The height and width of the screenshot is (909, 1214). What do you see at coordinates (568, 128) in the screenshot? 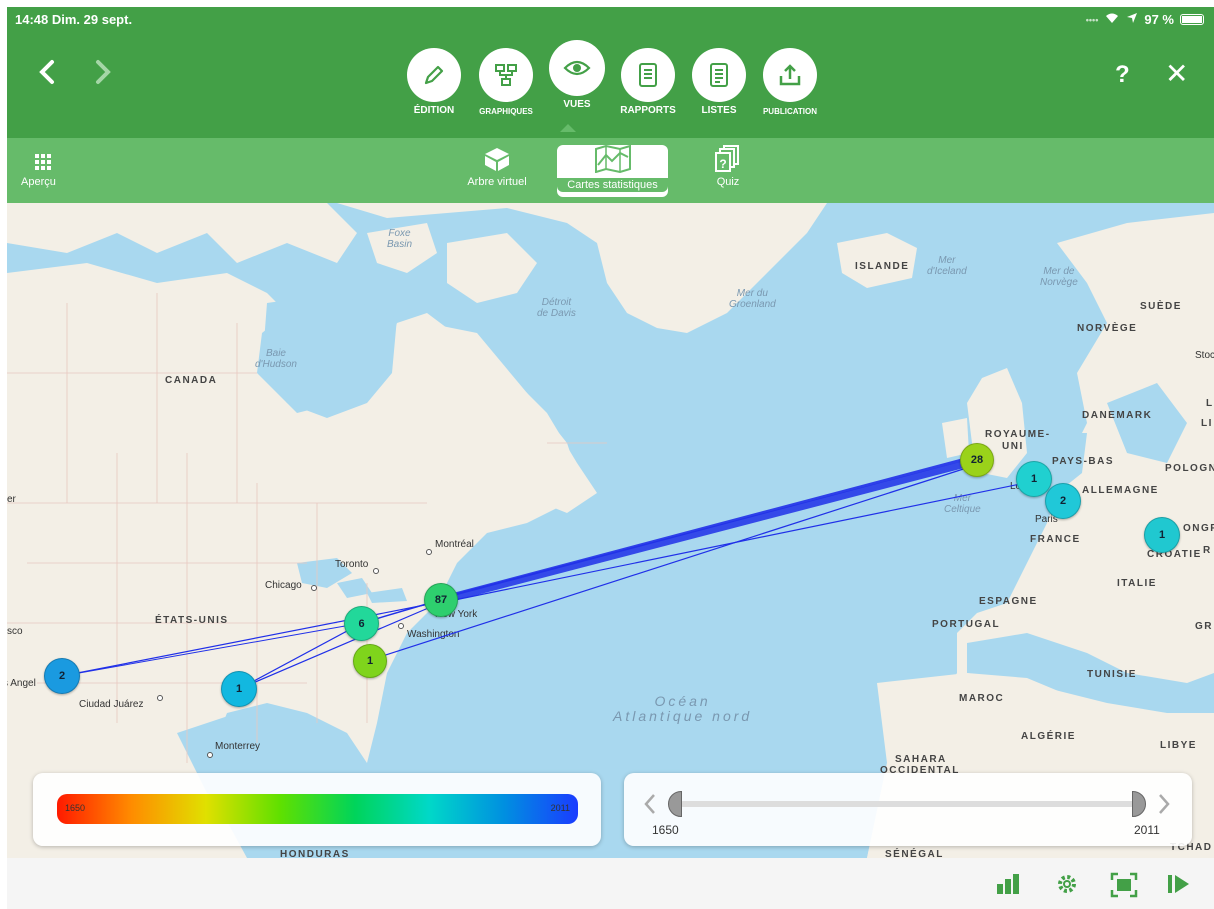
I see `active-mode-pointer` at bounding box center [568, 128].